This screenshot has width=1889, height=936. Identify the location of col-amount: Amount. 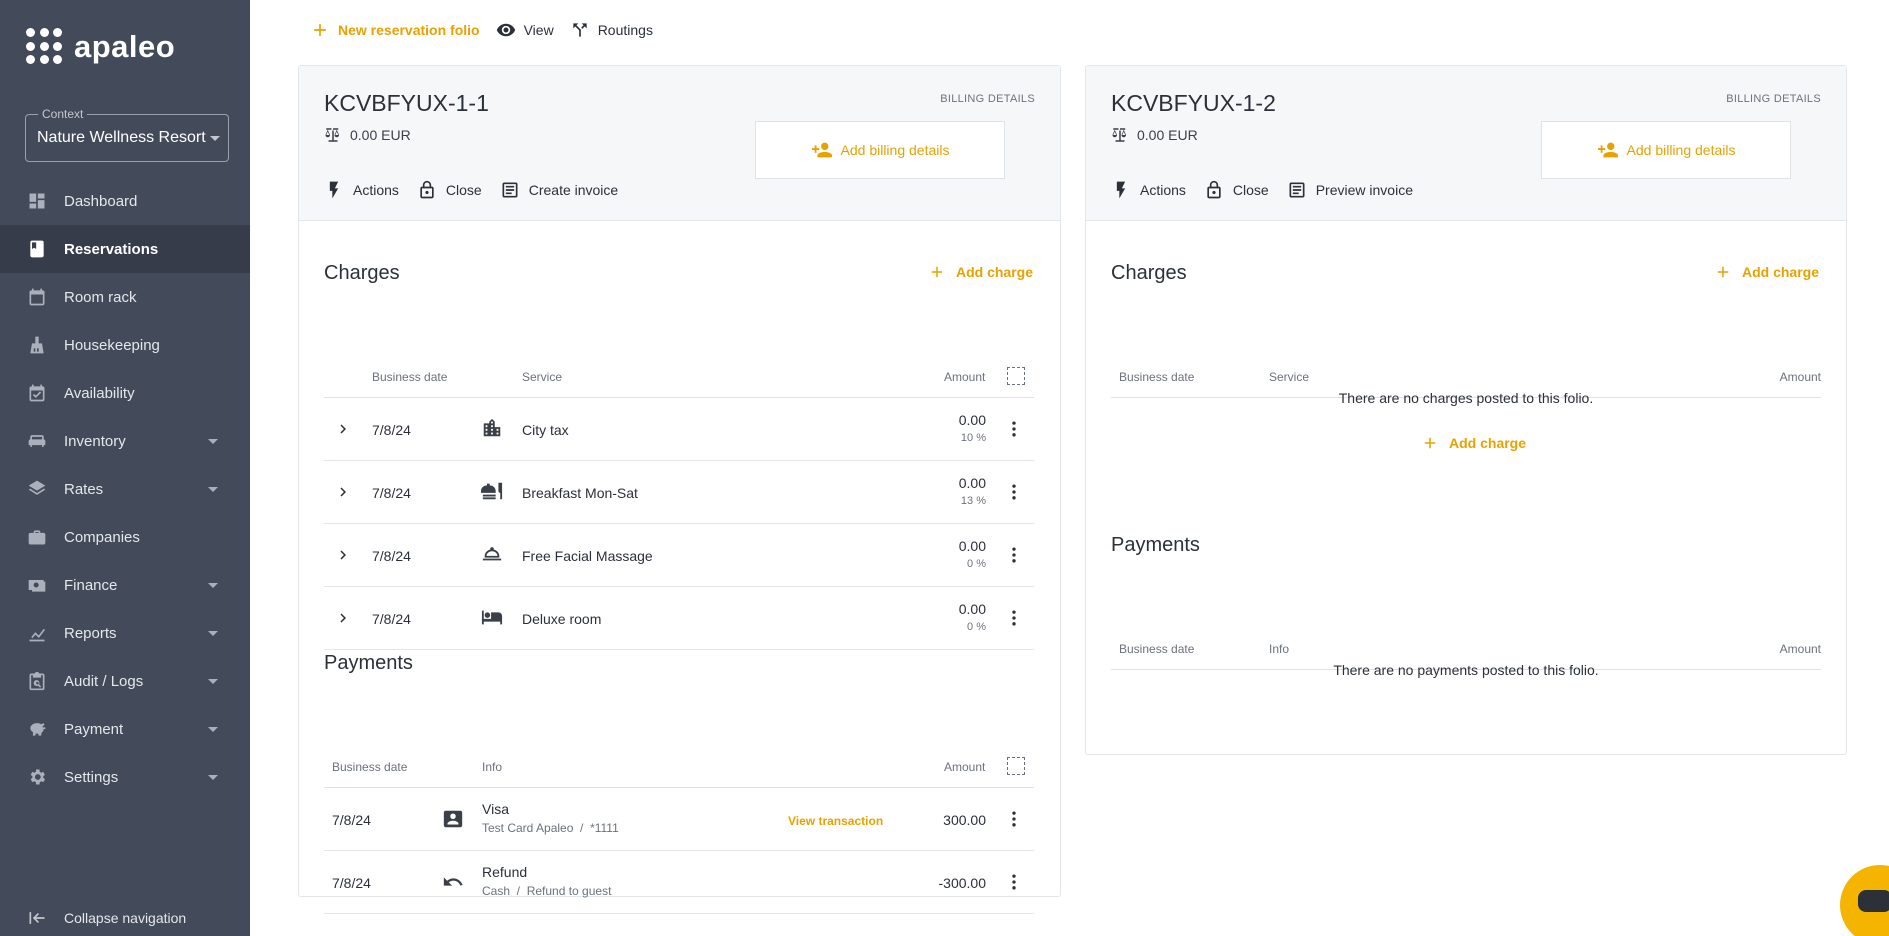
(1800, 649).